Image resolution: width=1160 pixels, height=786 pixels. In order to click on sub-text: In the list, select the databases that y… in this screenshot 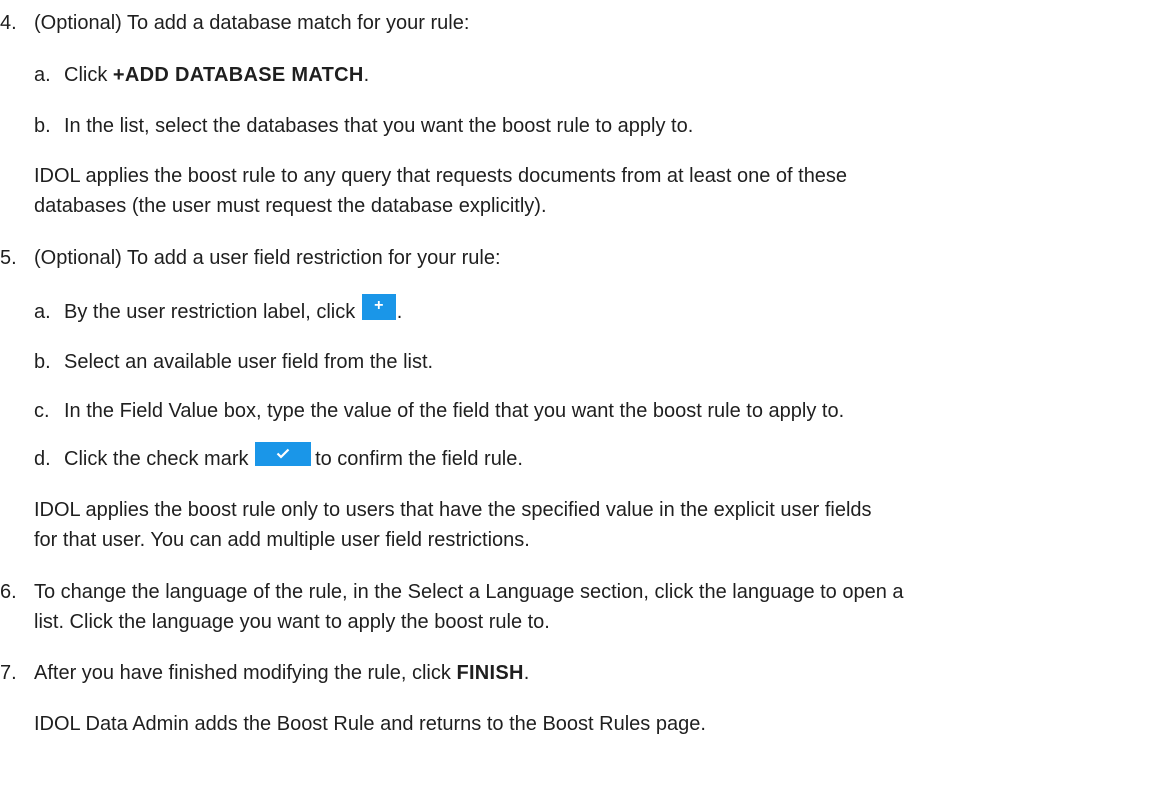, I will do `click(379, 126)`.